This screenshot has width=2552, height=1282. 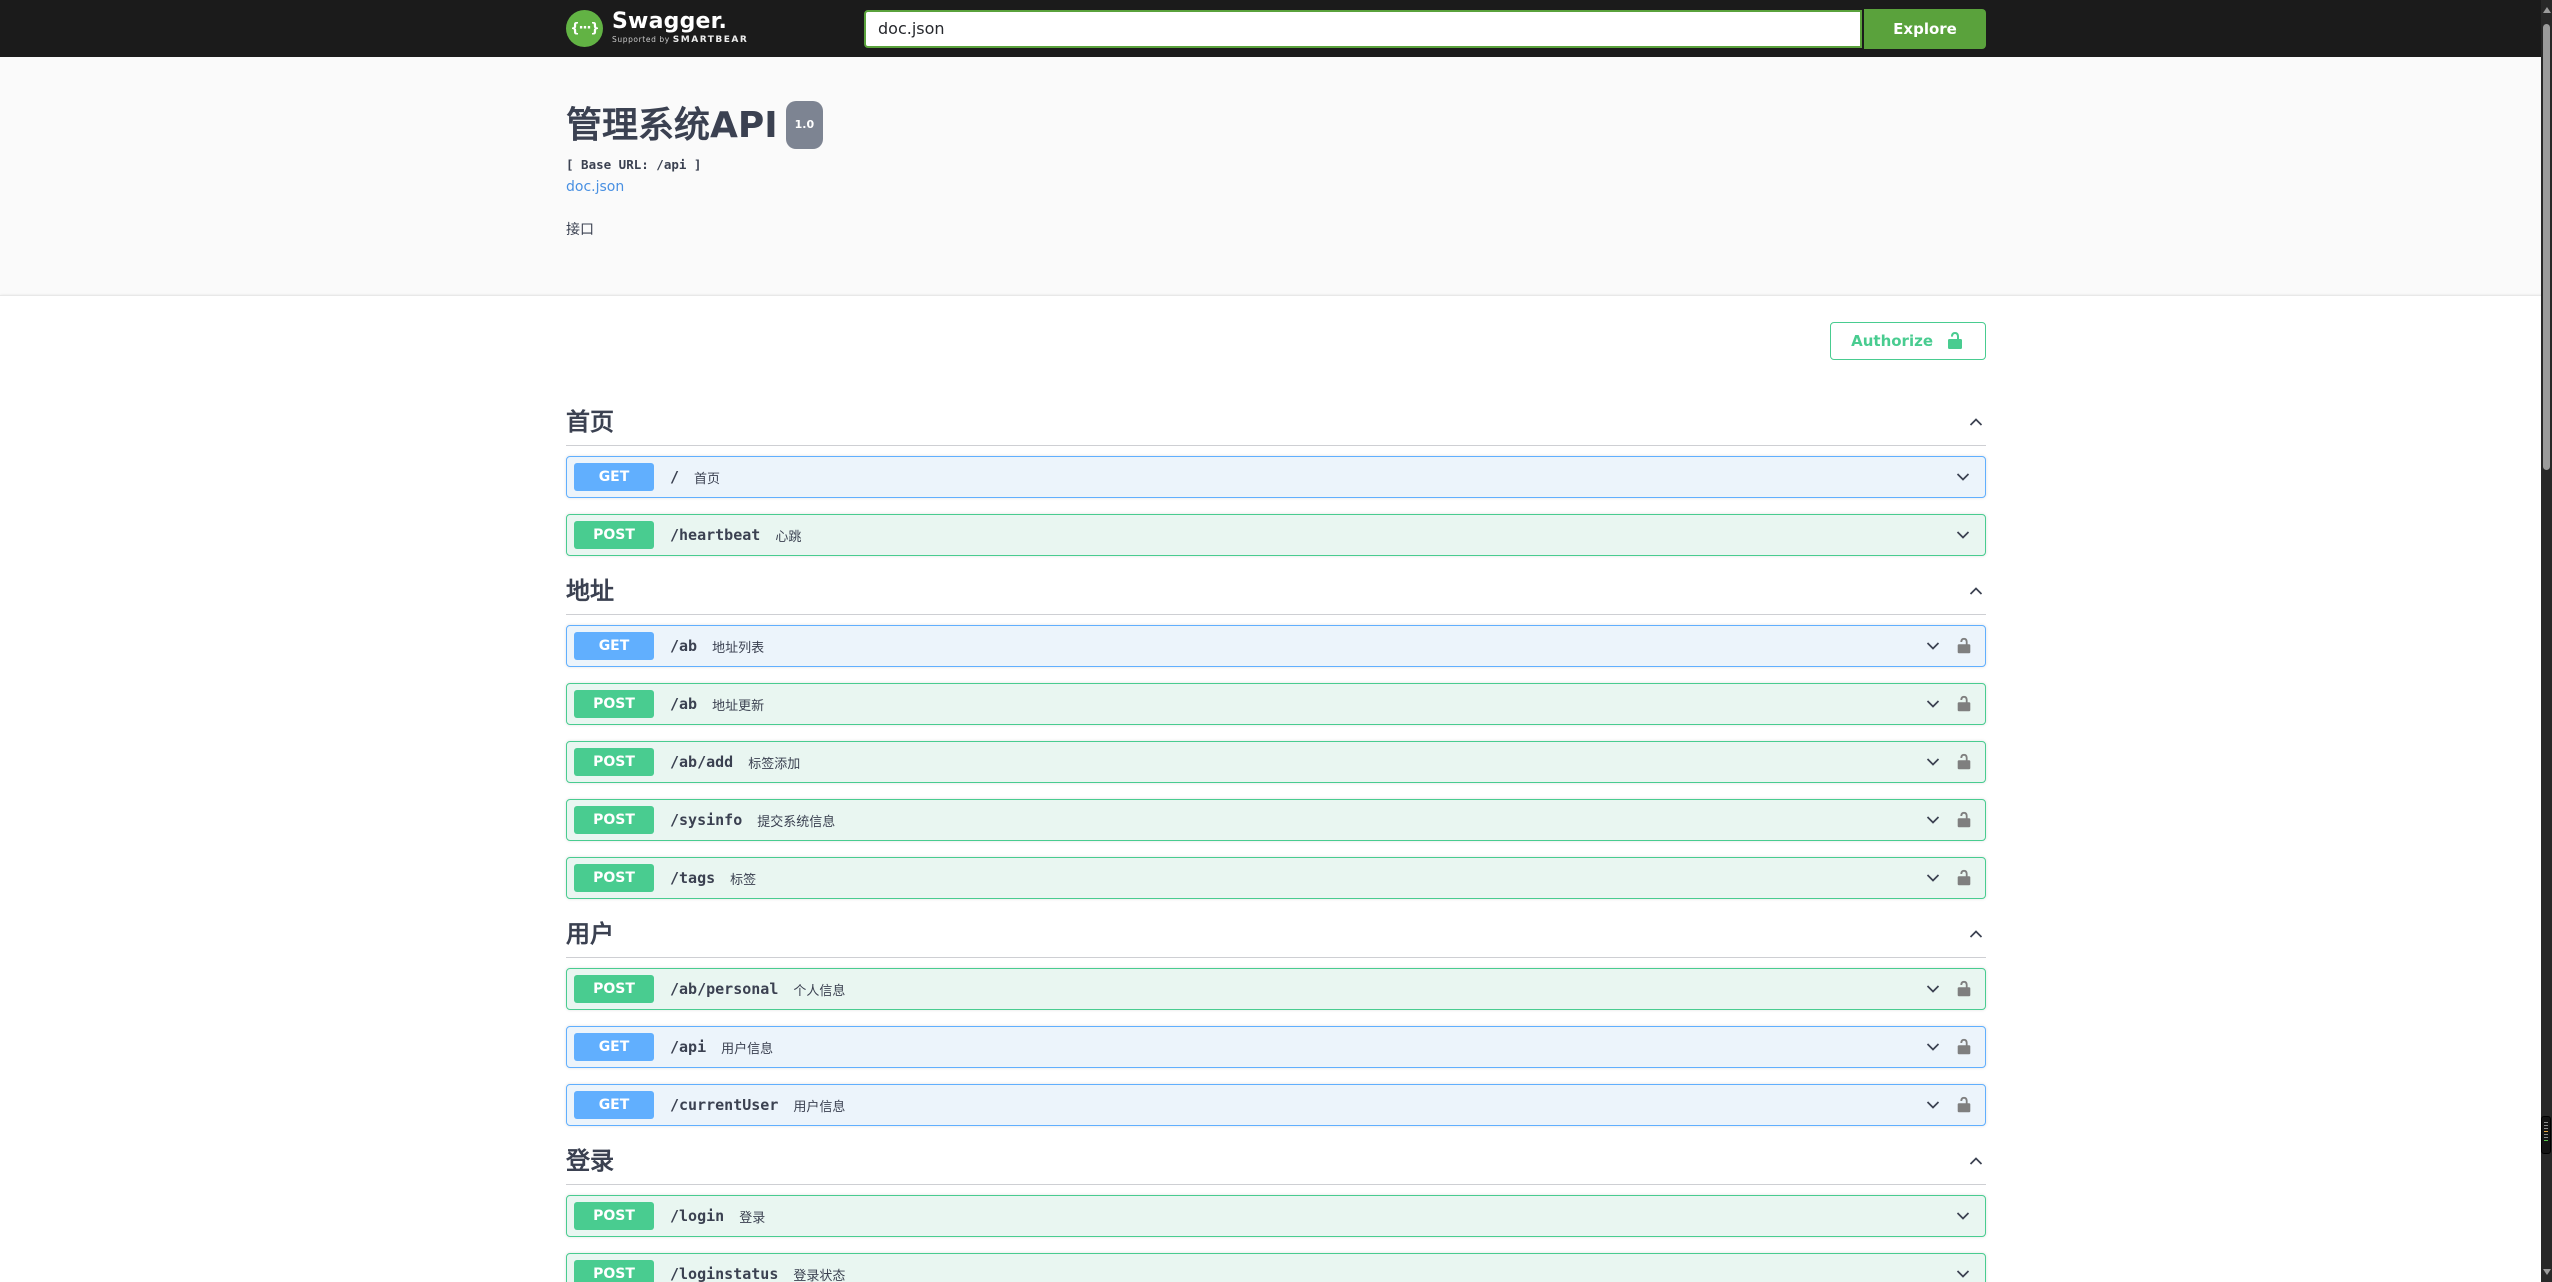 I want to click on operation-summary: 用户信息, so click(x=747, y=1049).